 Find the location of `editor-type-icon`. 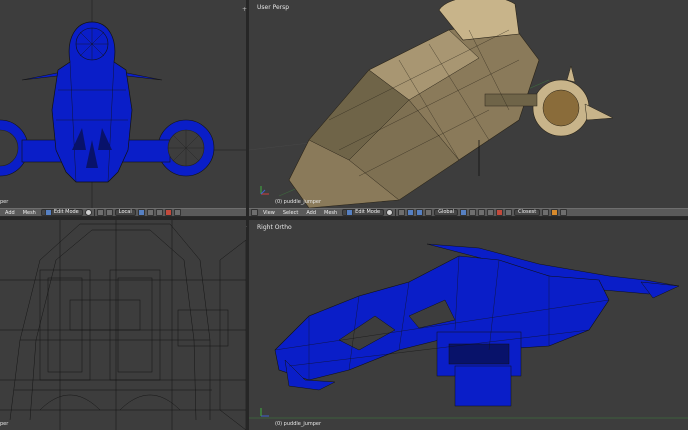

editor-type-icon is located at coordinates (254, 212).